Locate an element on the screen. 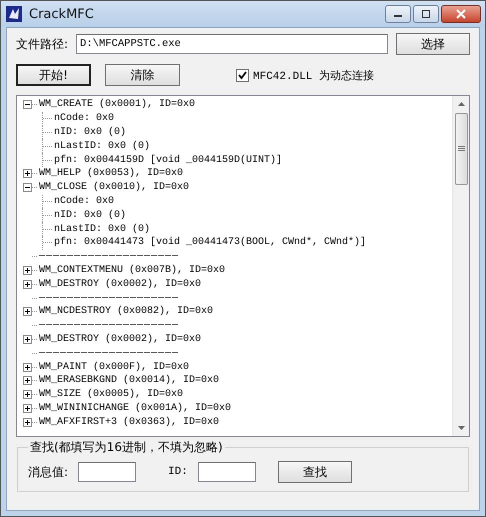 This screenshot has width=486, height=517. close-button is located at coordinates (461, 14).